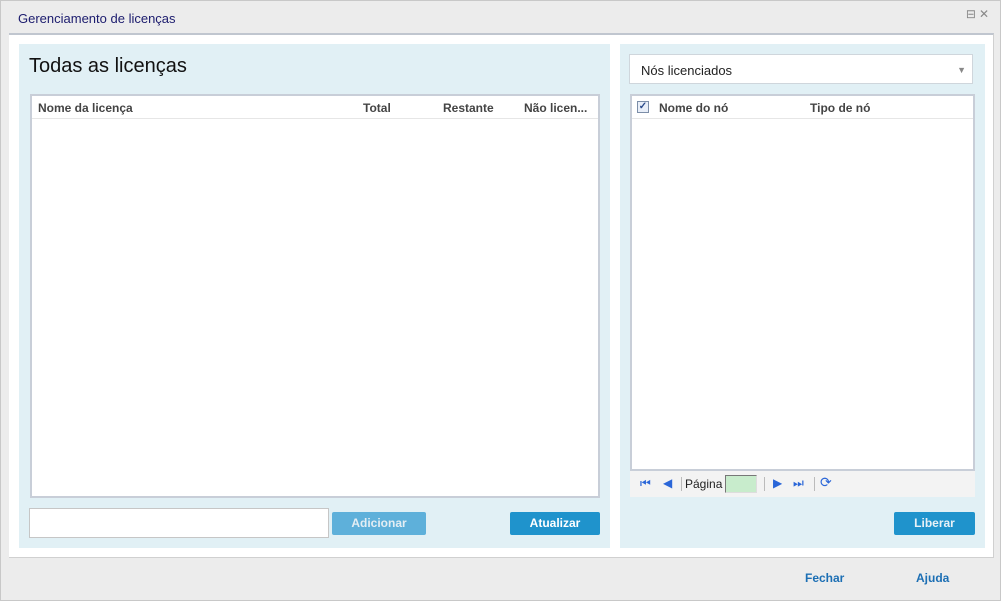 The image size is (1001, 601). I want to click on column-node-name: Nome do nó, so click(693, 108).